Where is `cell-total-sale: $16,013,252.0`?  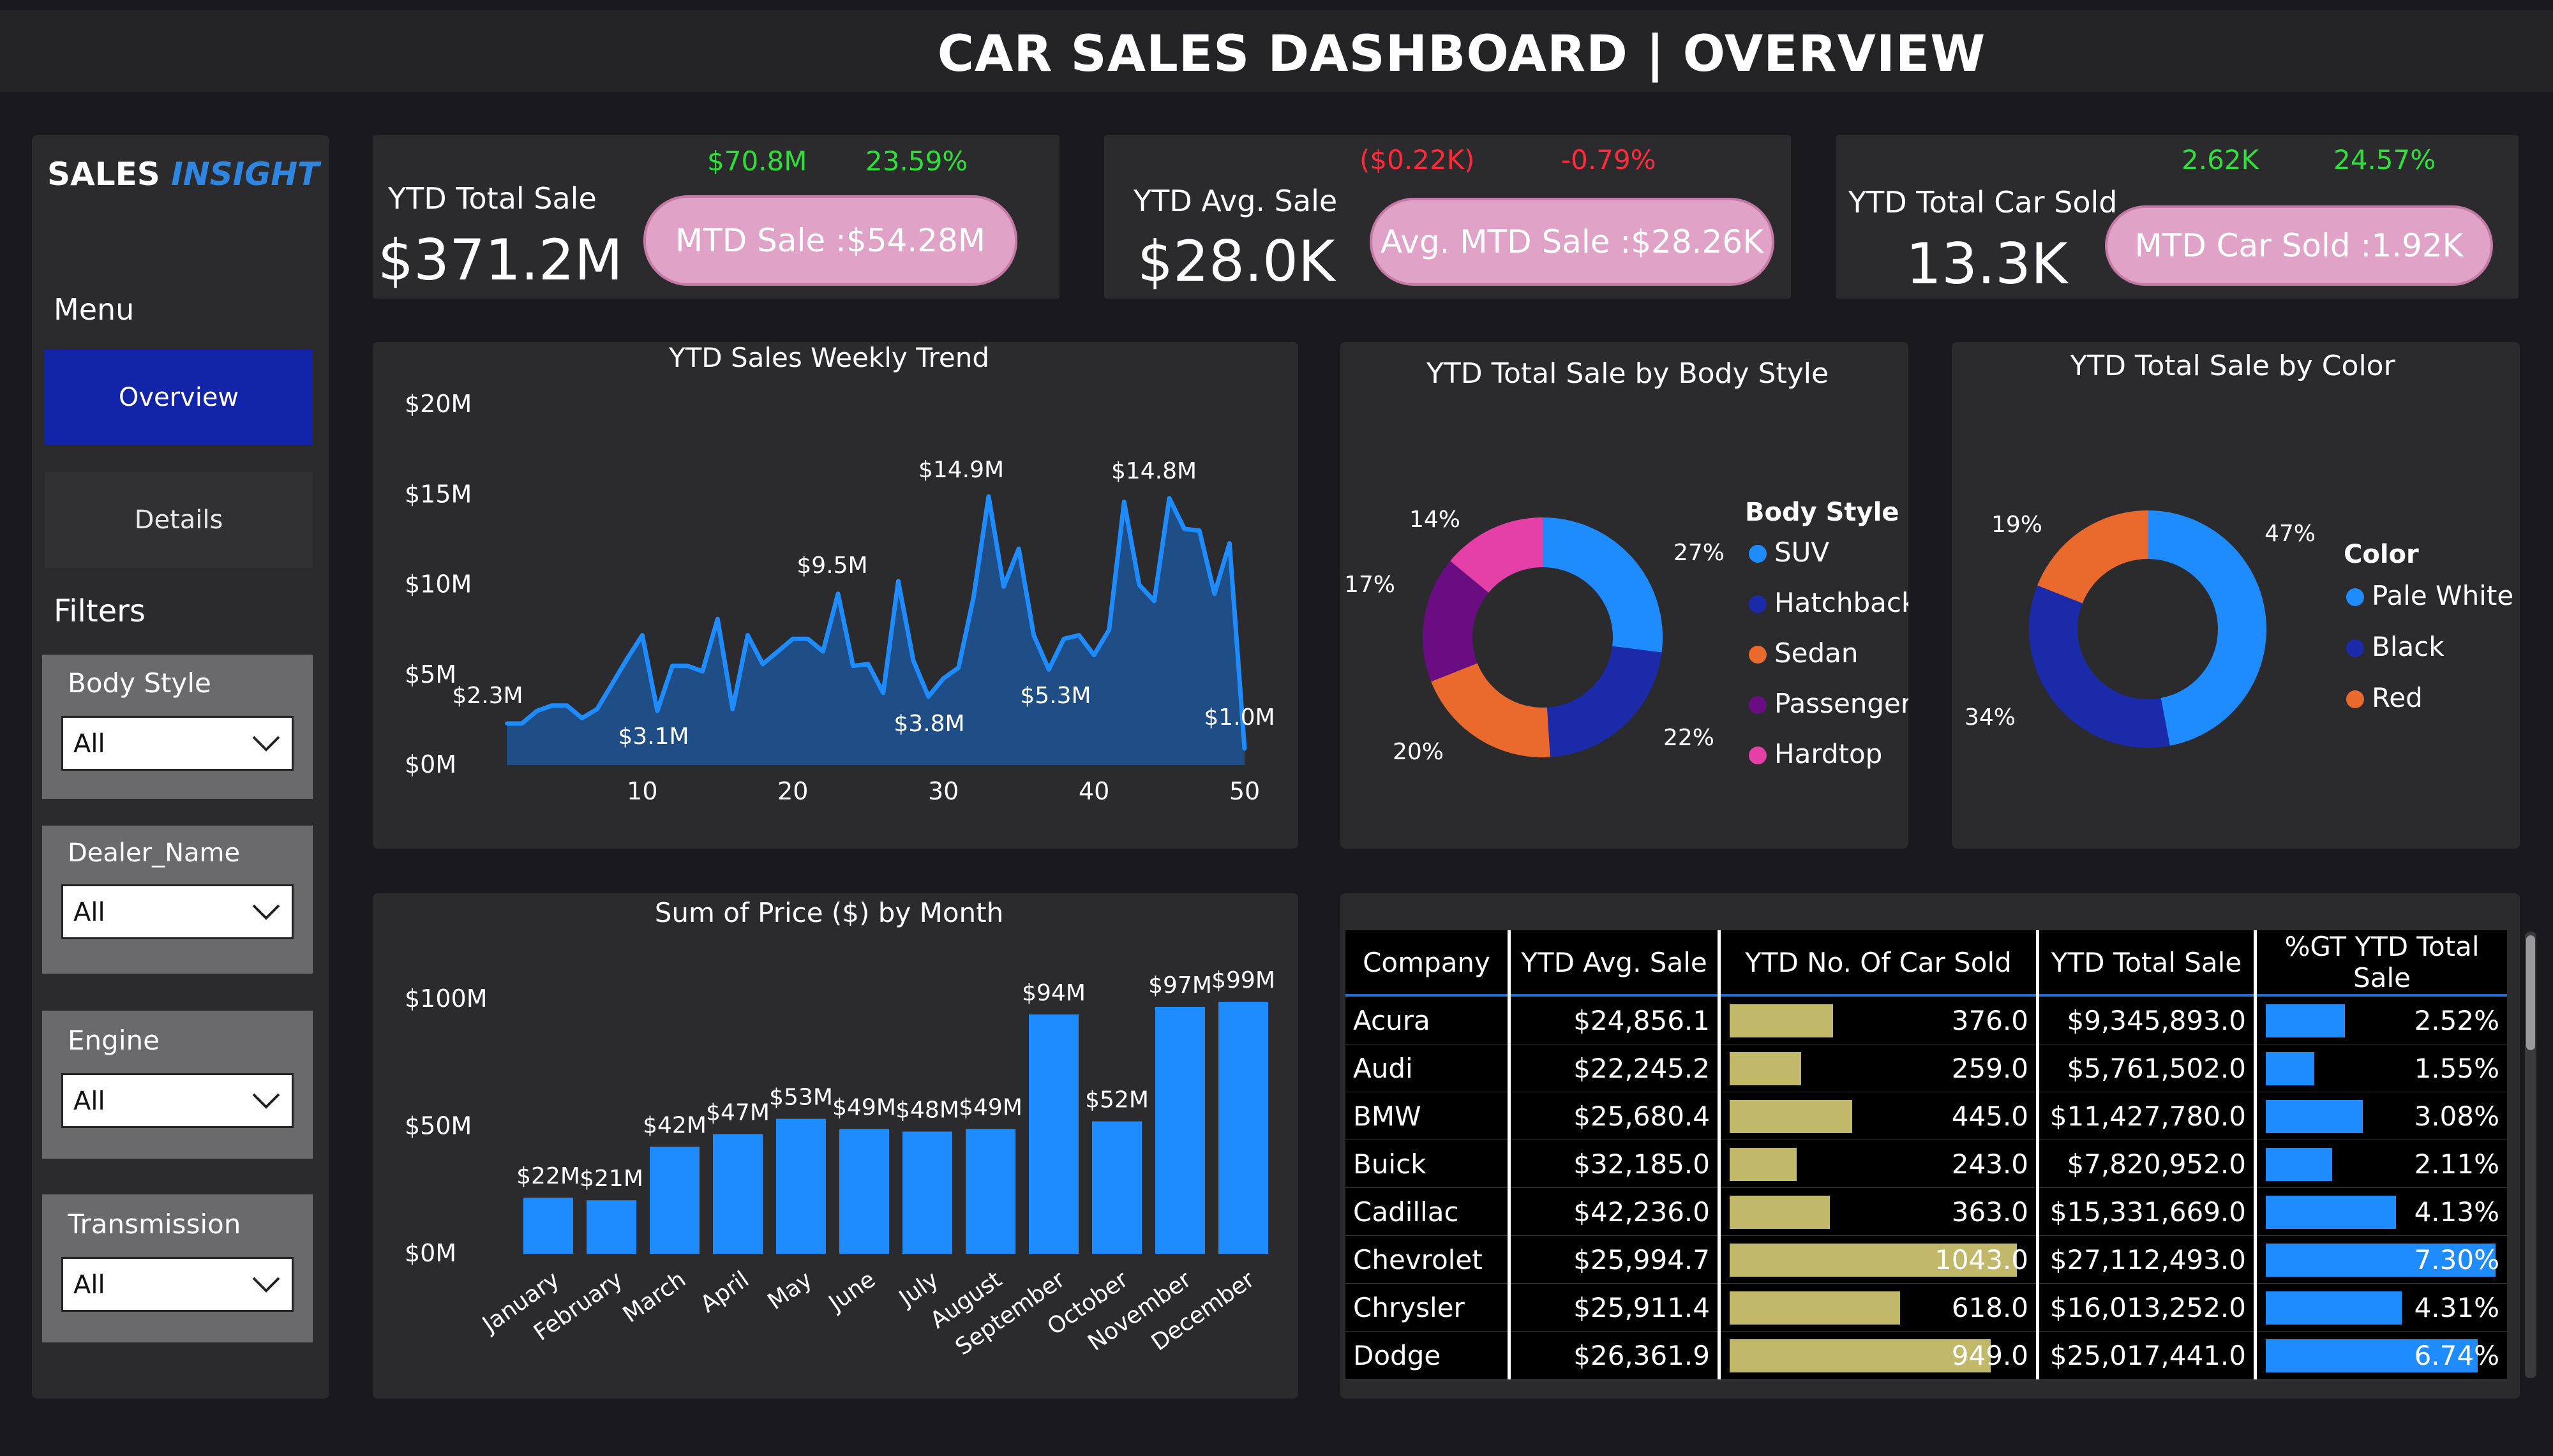 cell-total-sale: $16,013,252.0 is located at coordinates (2147, 1307).